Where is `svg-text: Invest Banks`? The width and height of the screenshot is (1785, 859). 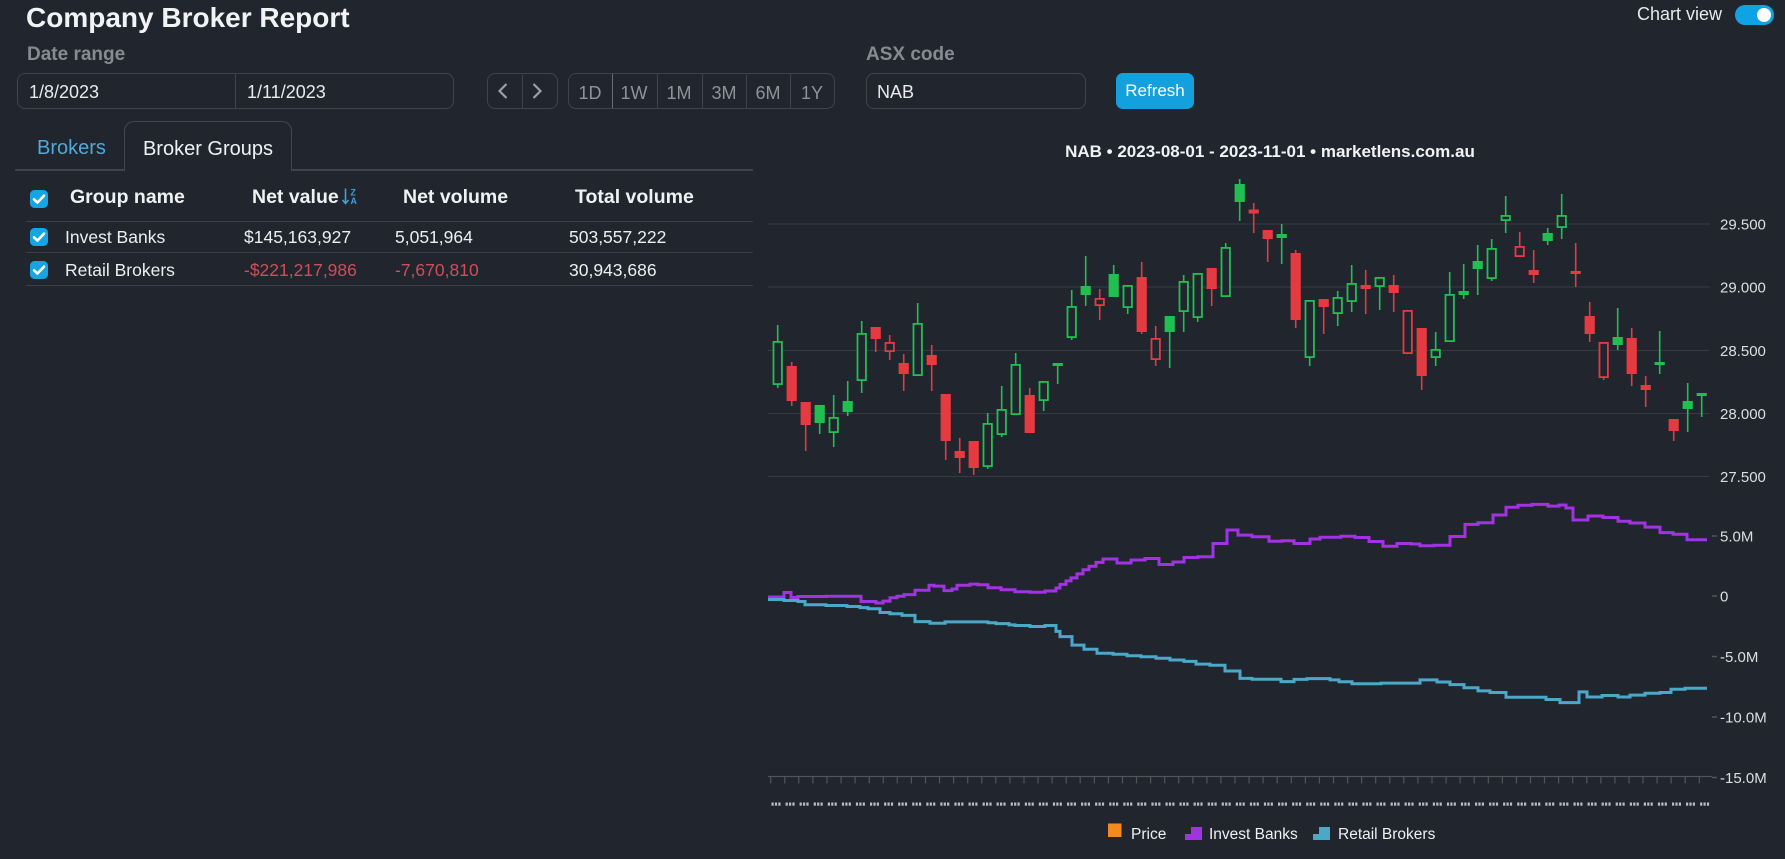 svg-text: Invest Banks is located at coordinates (1253, 834).